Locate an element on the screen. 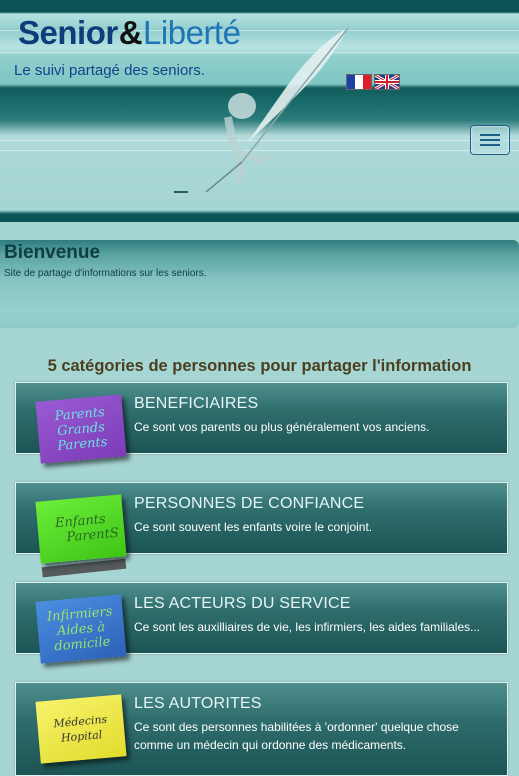 Image resolution: width=519 pixels, height=776 pixels. welcome-title: Bienvenue is located at coordinates (52, 252).